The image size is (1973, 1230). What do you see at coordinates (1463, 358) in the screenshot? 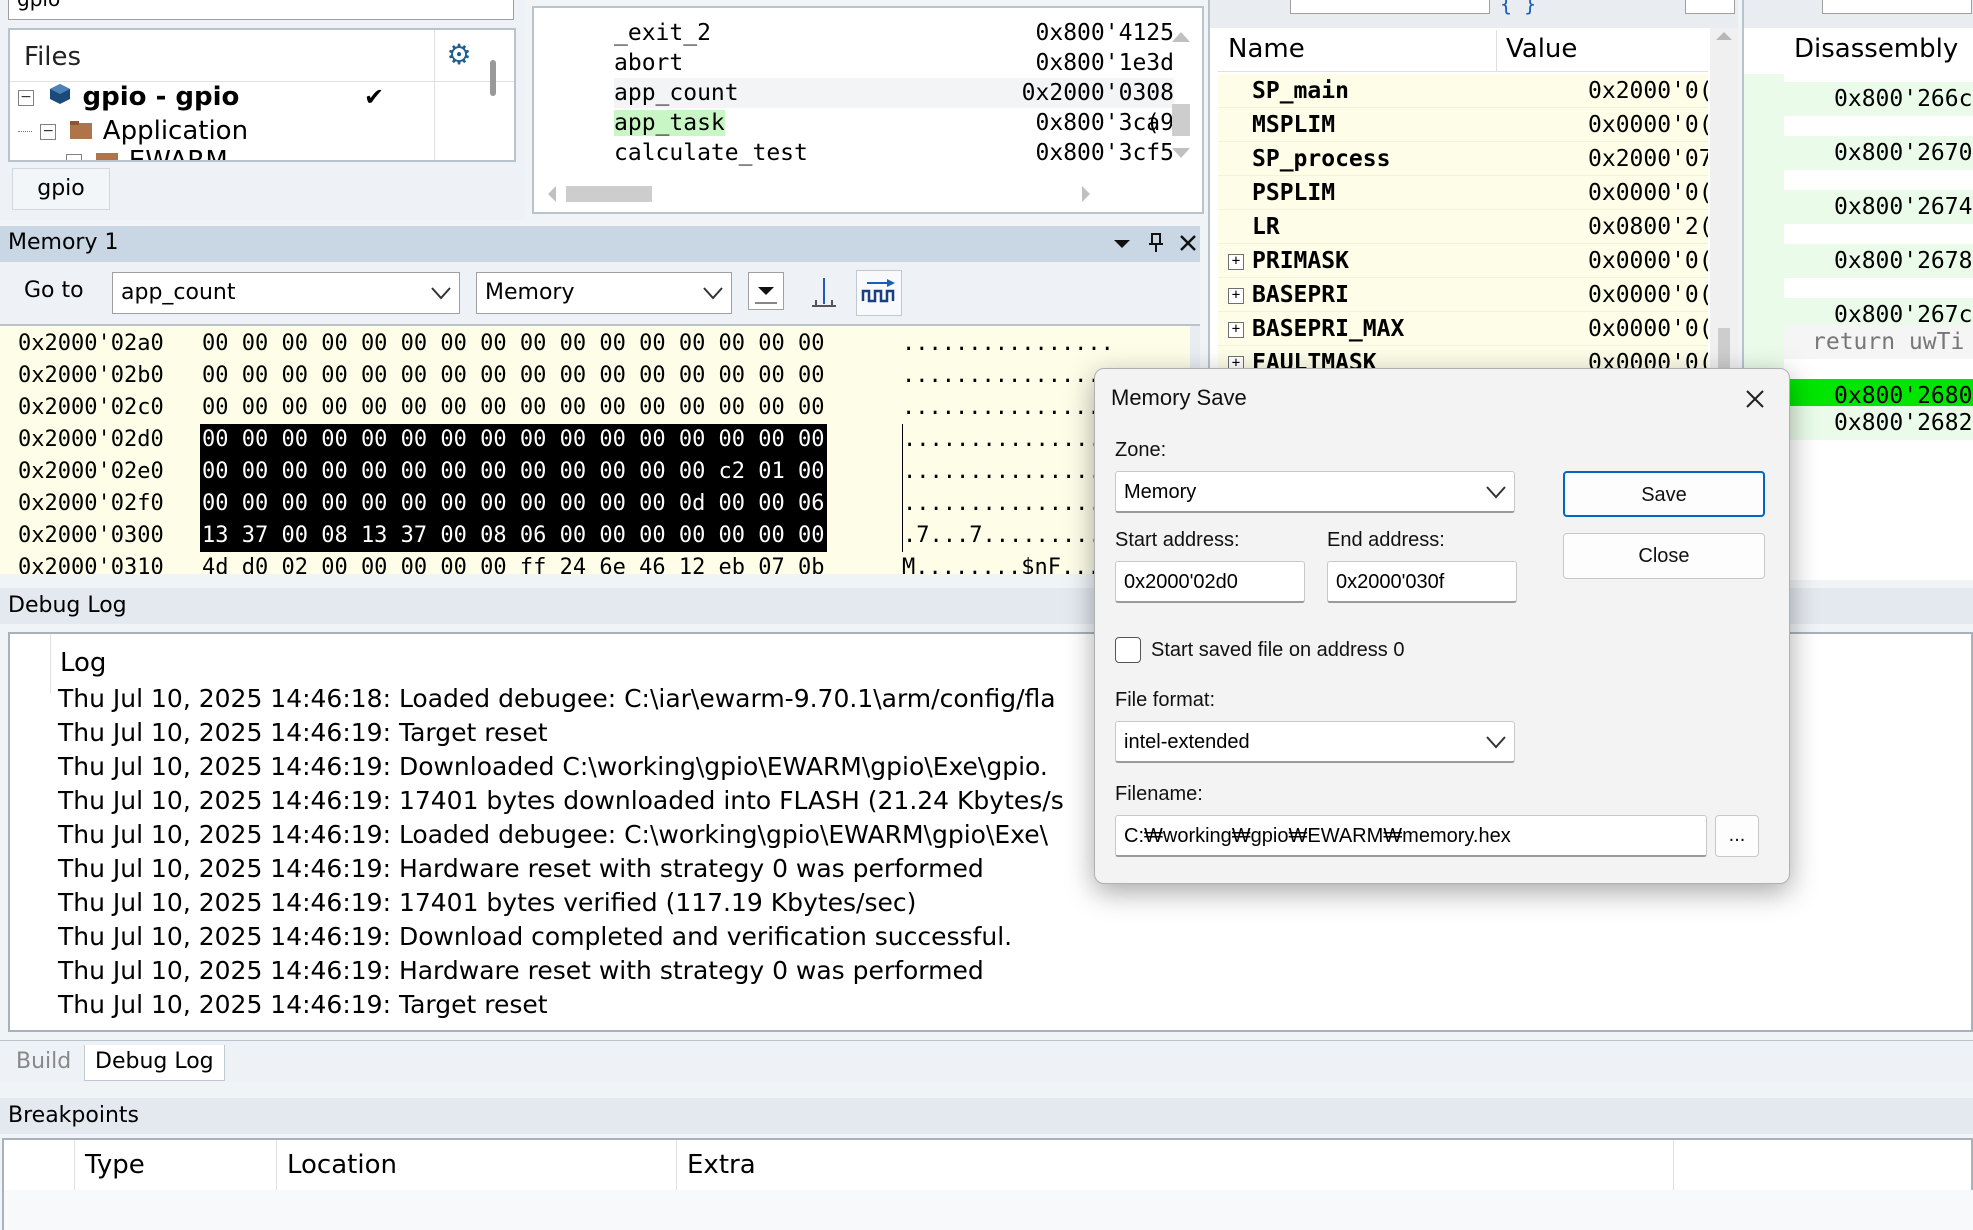
I see `register-row: + FAULTMASK 0x0000'0(` at bounding box center [1463, 358].